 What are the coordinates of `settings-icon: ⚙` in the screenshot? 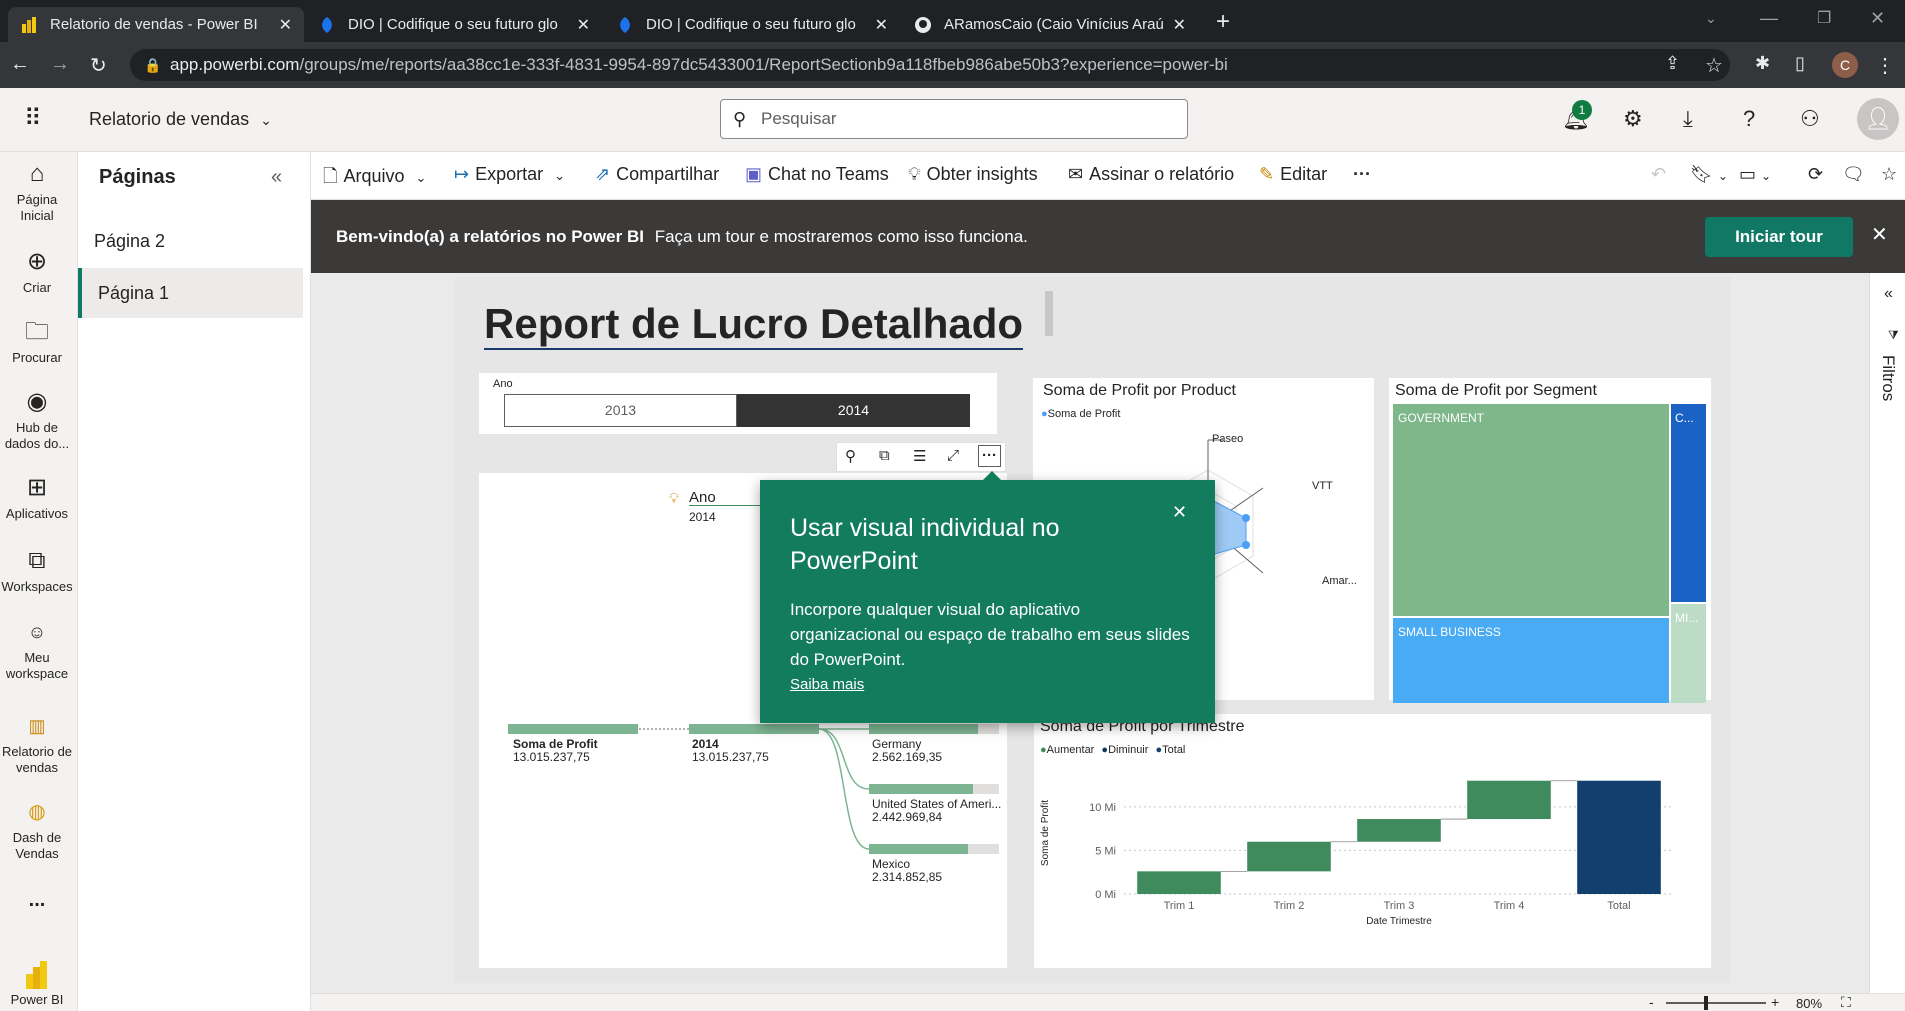 It's located at (1633, 119).